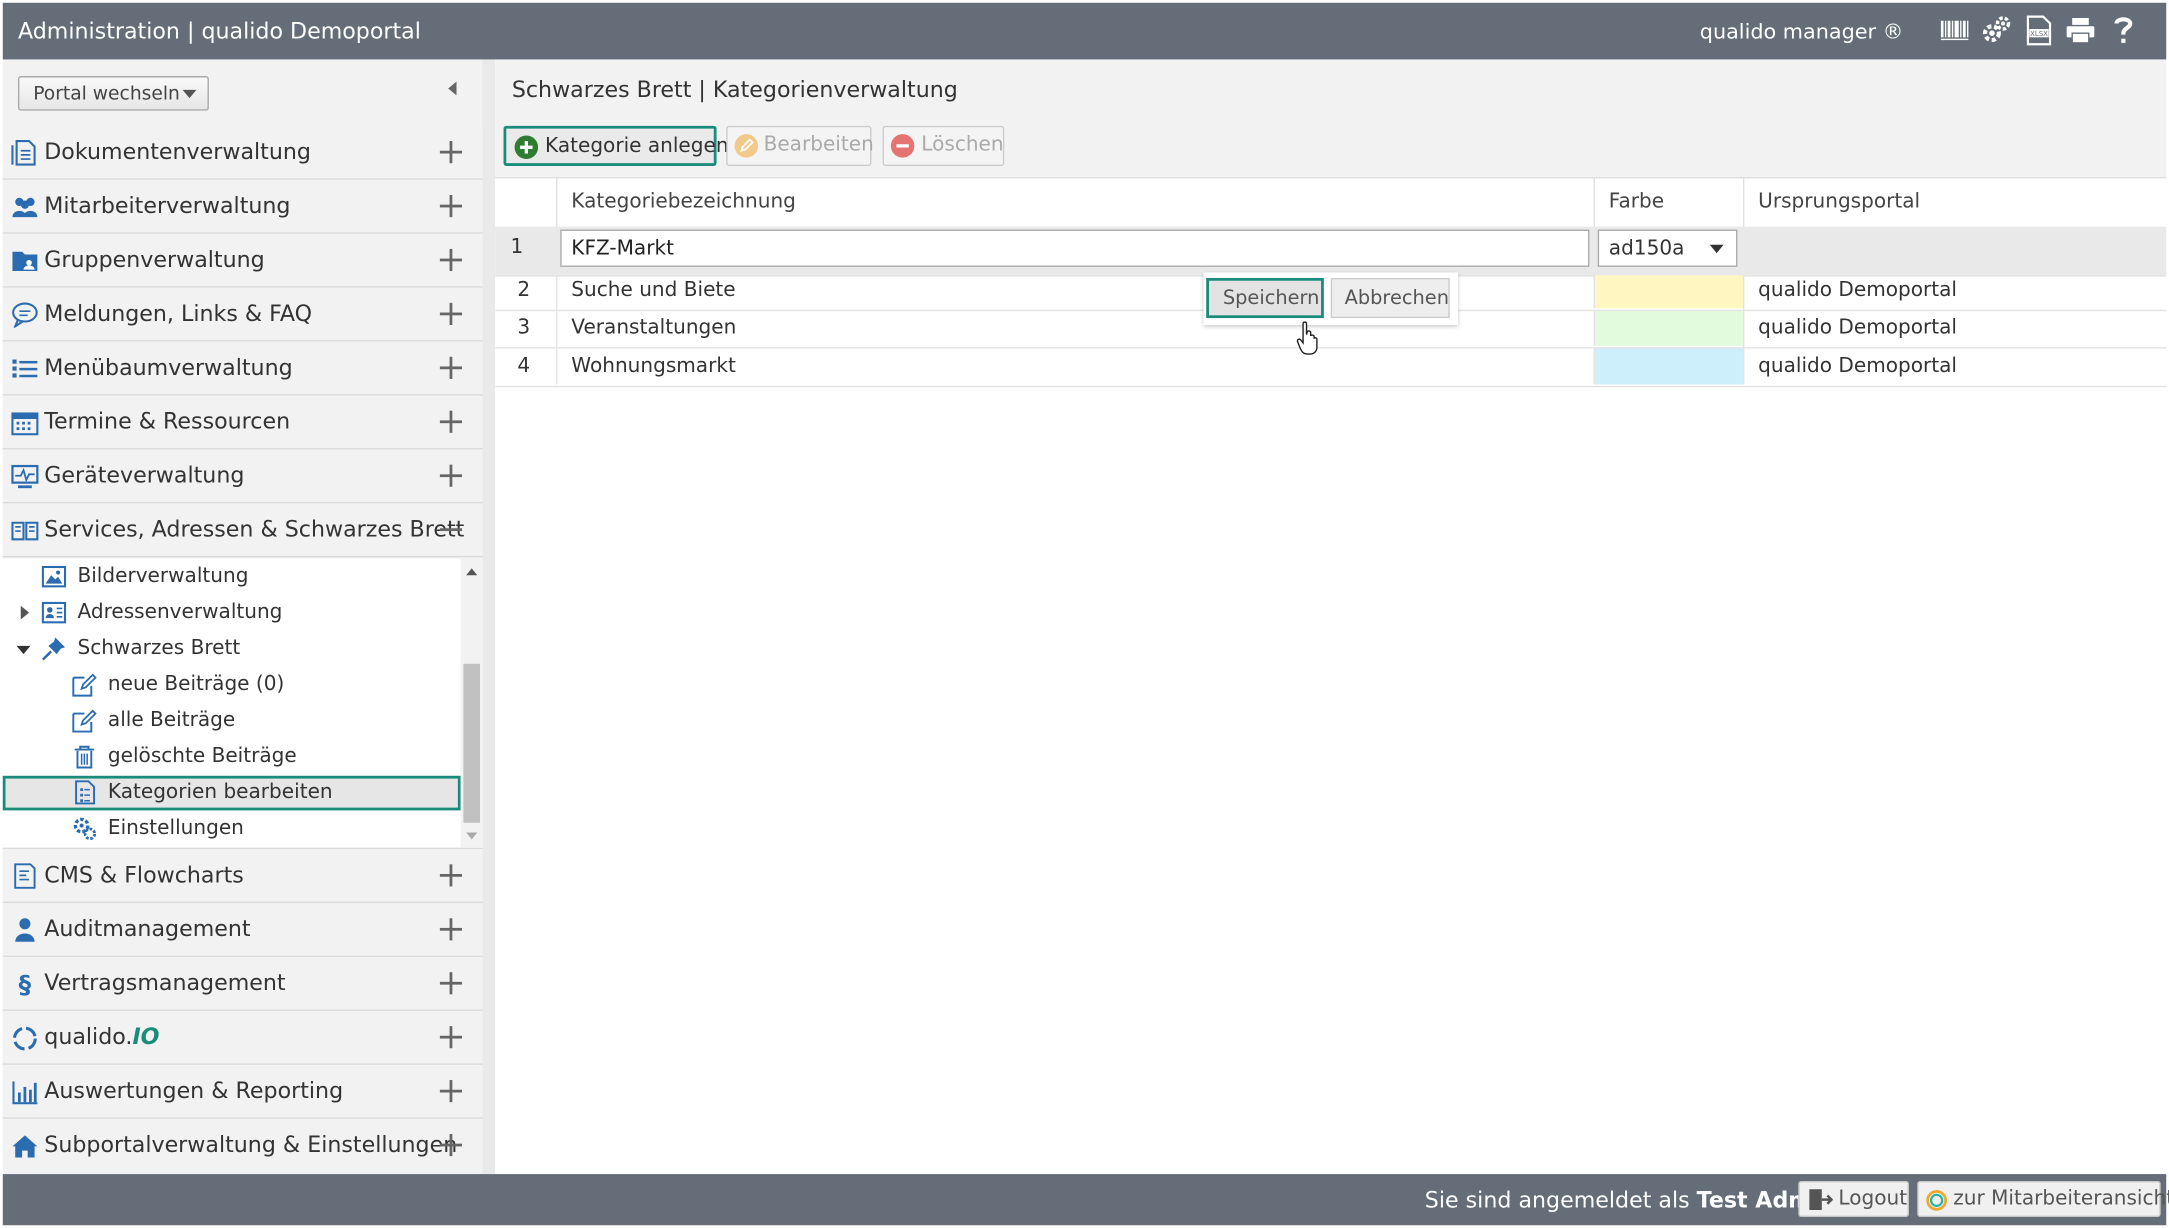 The height and width of the screenshot is (1228, 2169). Describe the element at coordinates (1955, 202) in the screenshot. I see `header-ursprungsportal: Ursprungsportal` at that location.